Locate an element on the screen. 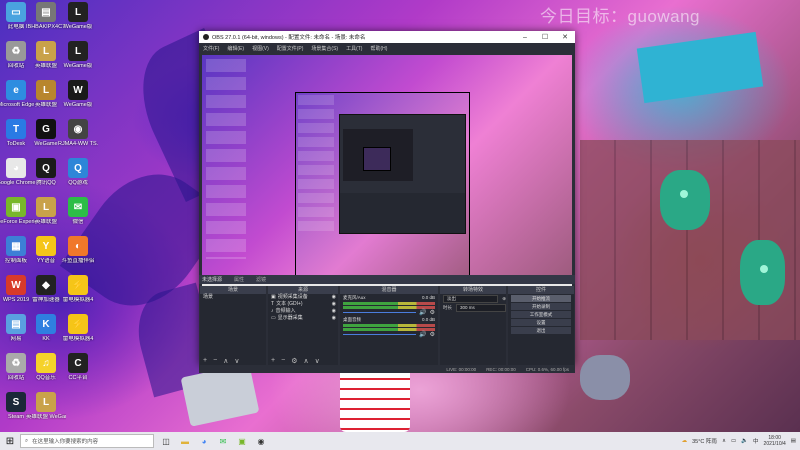 This screenshot has width=800, height=450. volume-icon: 🔈 is located at coordinates (744, 441).